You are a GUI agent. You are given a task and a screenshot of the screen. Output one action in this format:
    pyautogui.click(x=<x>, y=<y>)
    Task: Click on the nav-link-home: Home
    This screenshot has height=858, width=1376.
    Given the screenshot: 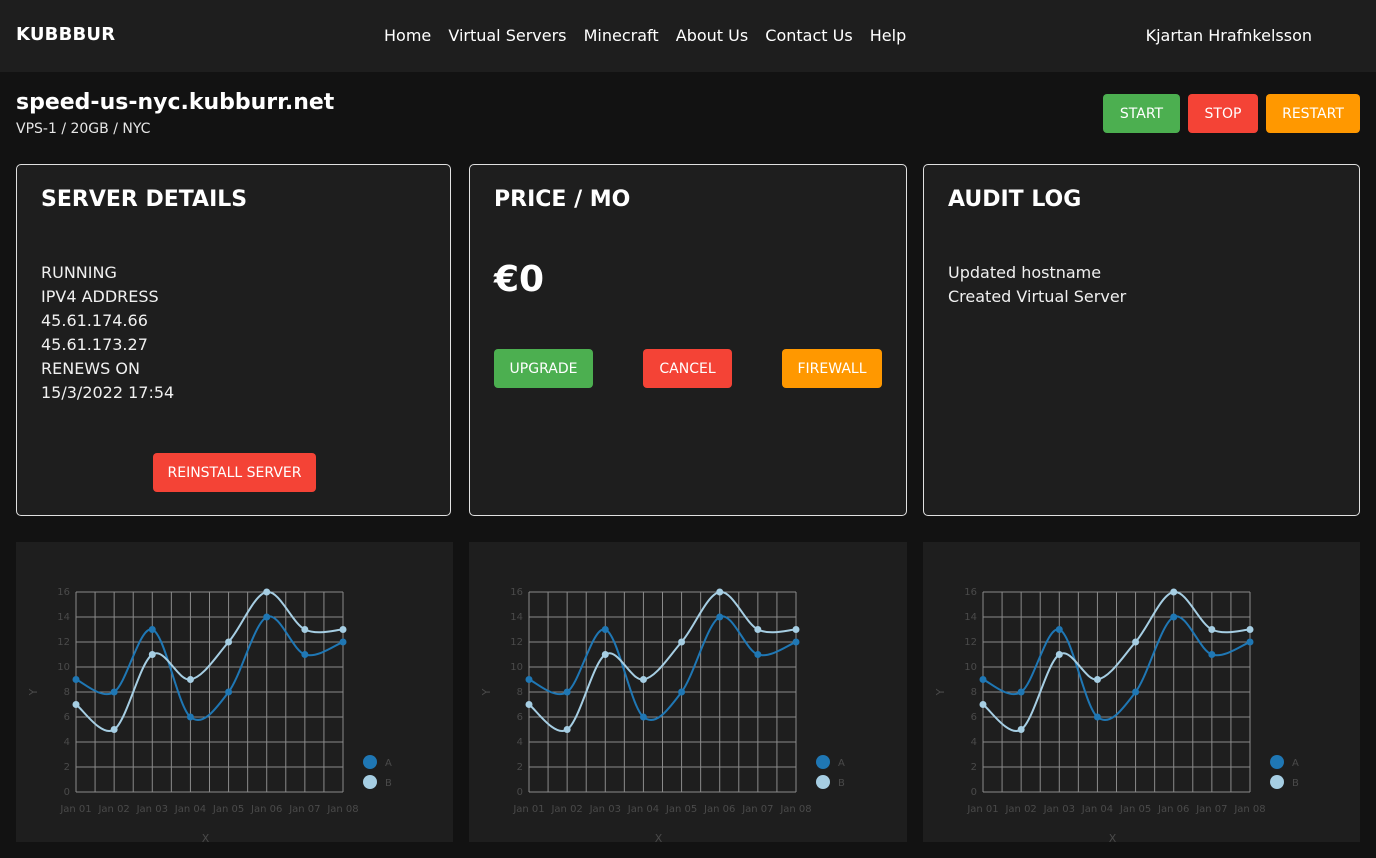 What is the action you would take?
    pyautogui.click(x=407, y=35)
    